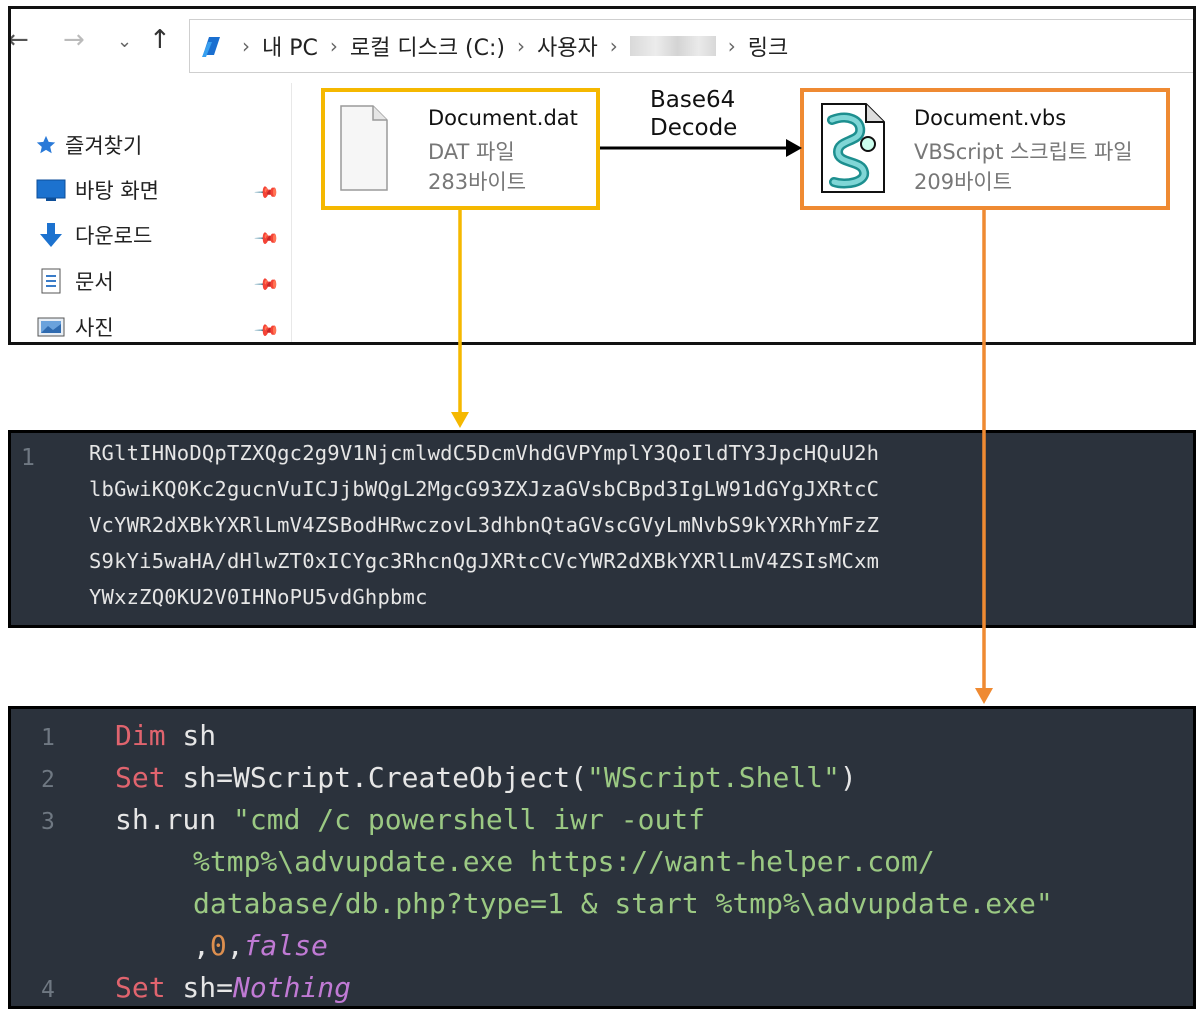 The width and height of the screenshot is (1204, 1009). What do you see at coordinates (460, 319) in the screenshot?
I see `dat-content-arrow` at bounding box center [460, 319].